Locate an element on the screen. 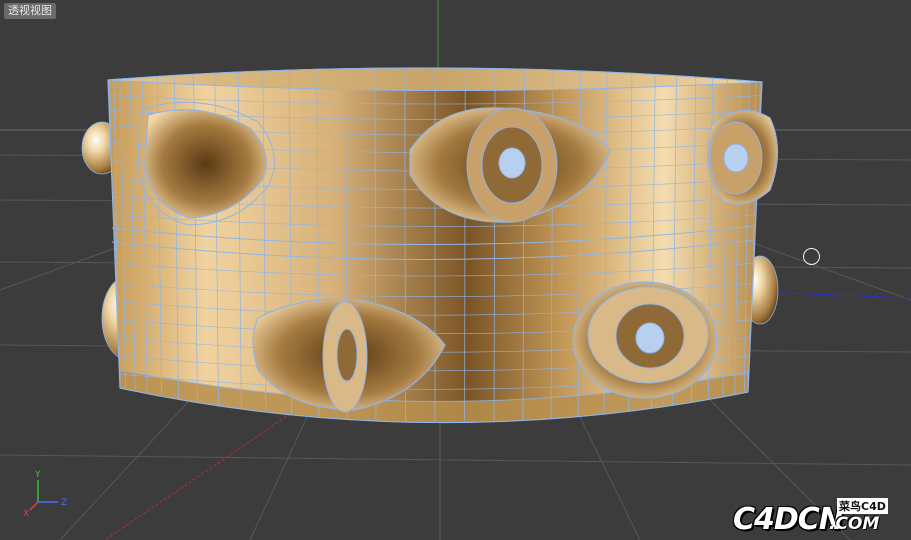 This screenshot has height=540, width=911. viewport-label: 透视视图 is located at coordinates (30, 11).